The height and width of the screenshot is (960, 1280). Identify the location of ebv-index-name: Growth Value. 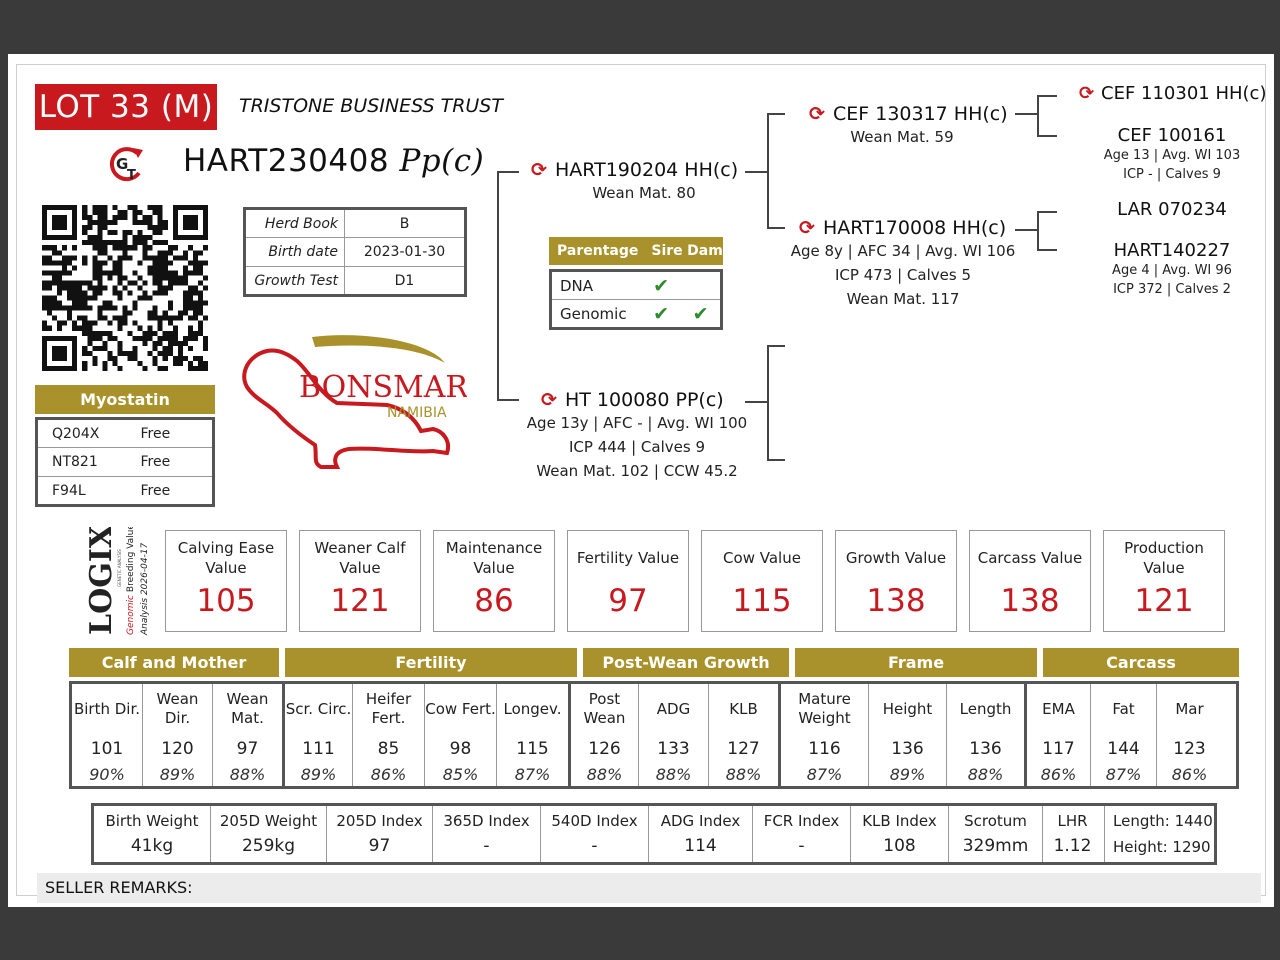
(896, 558).